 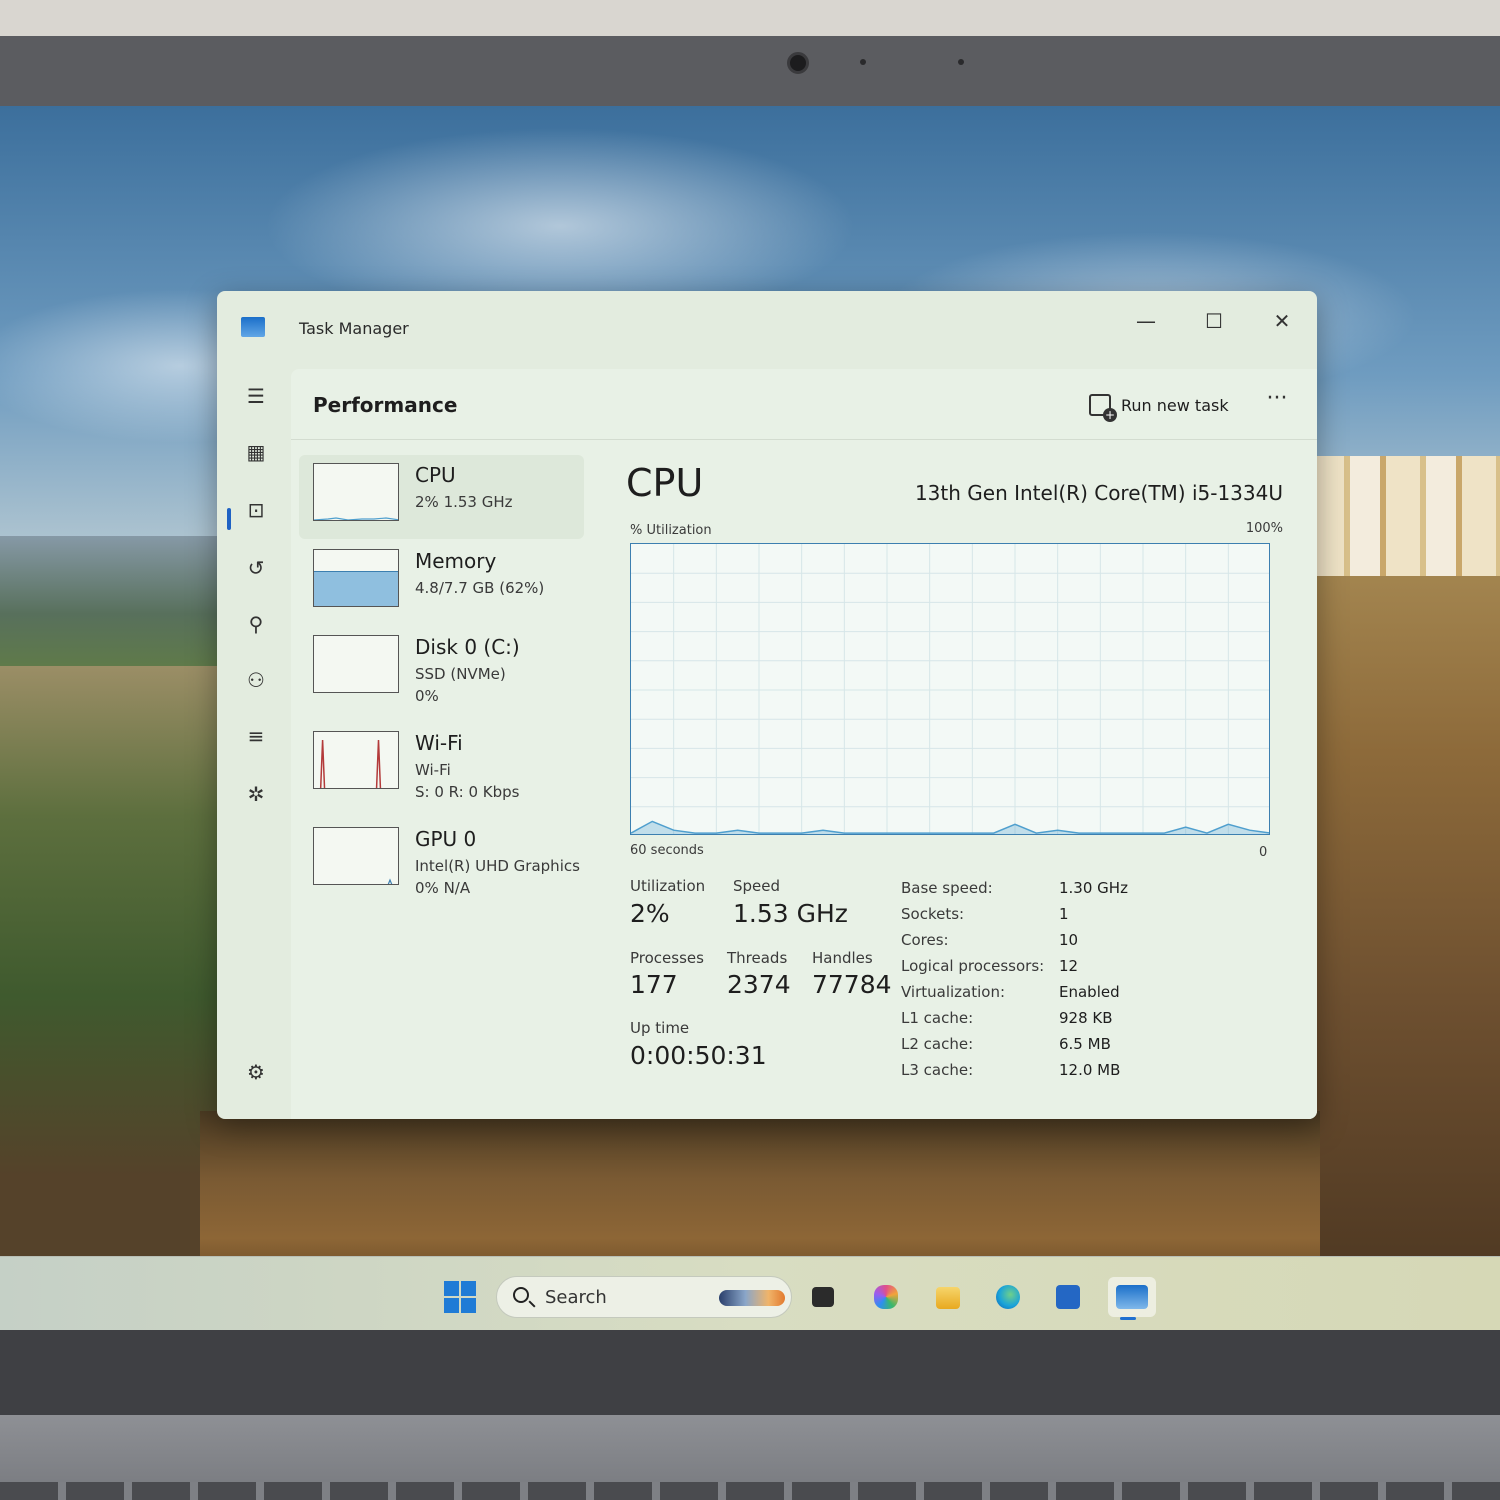 What do you see at coordinates (1090, 1070) in the screenshot?
I see `spec-value: 12.0 MB` at bounding box center [1090, 1070].